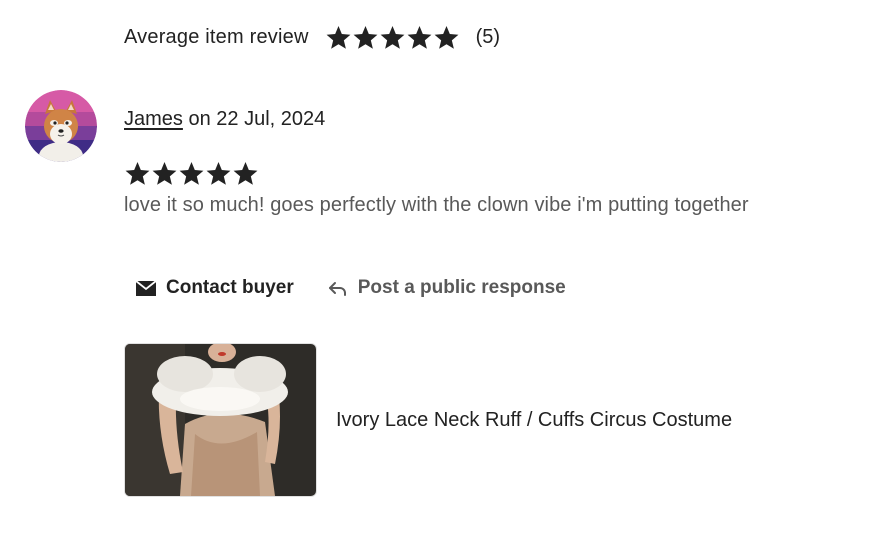  Describe the element at coordinates (312, 37) in the screenshot. I see `average-review-row: Average item review (5)` at that location.